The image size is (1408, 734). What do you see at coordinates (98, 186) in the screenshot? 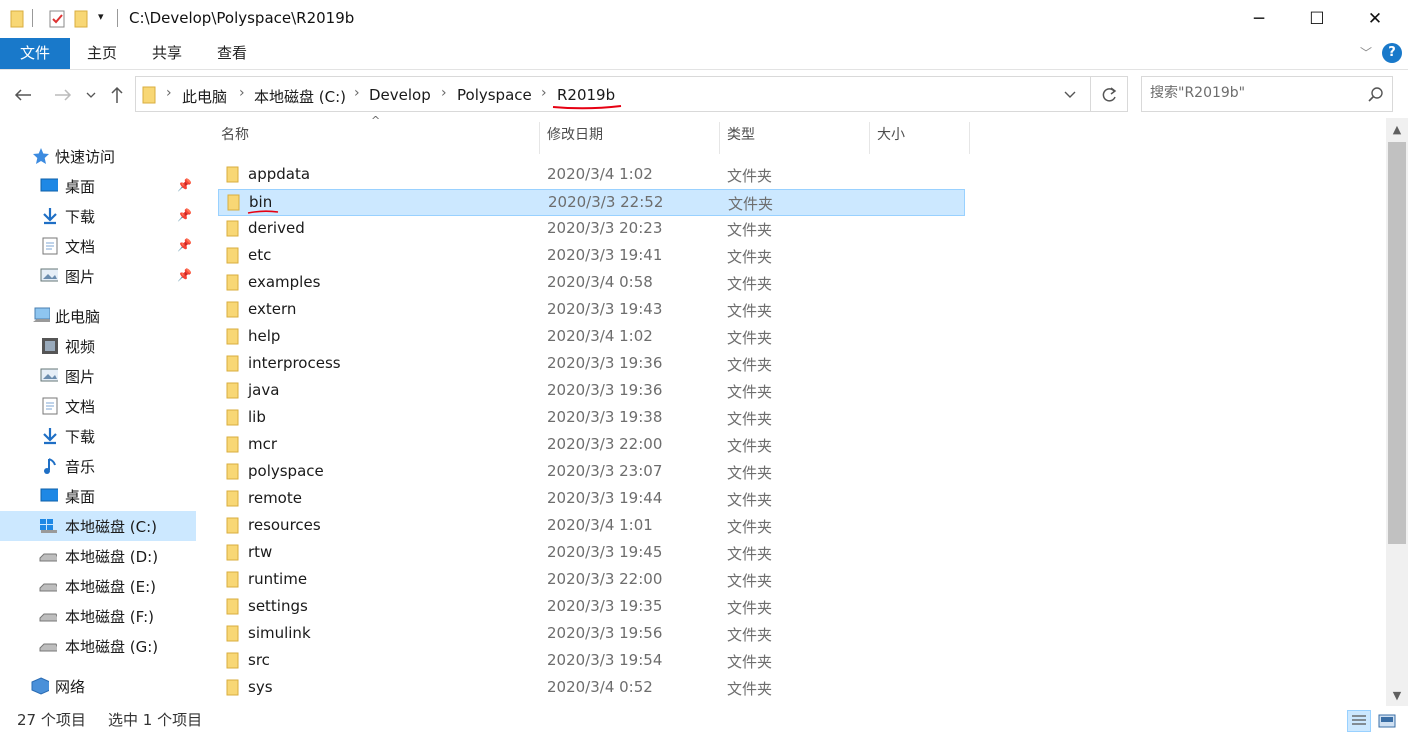
I see `nav-quick-desktop: 桌面 📌` at bounding box center [98, 186].